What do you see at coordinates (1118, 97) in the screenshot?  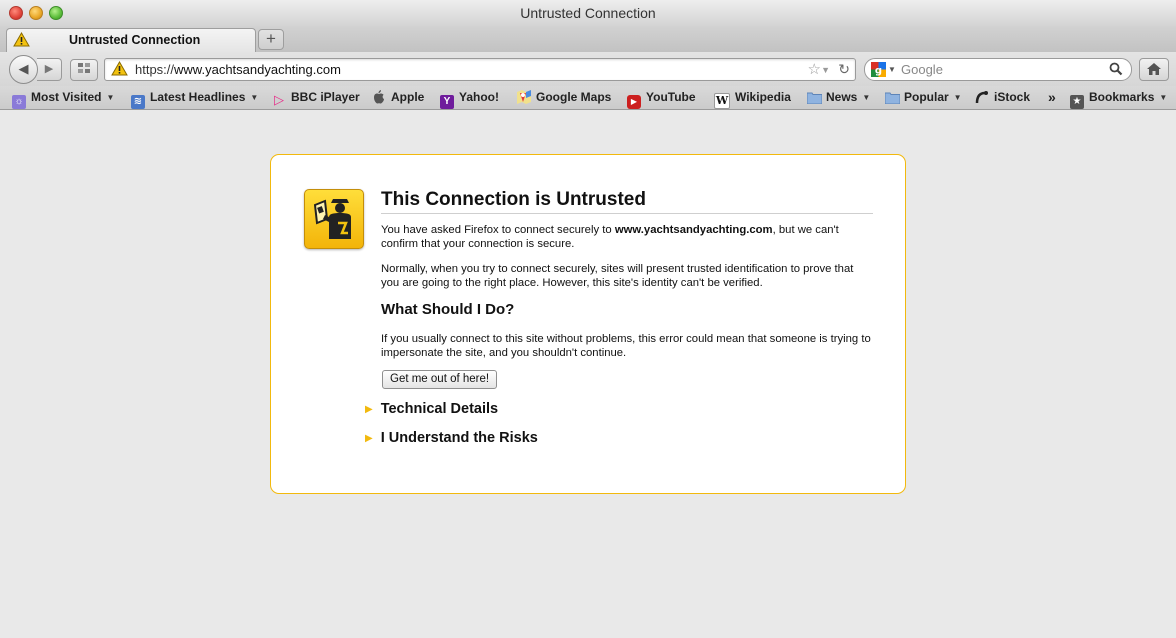 I see `bookmarks-menu-button: ★ Bookmarks ▼` at bounding box center [1118, 97].